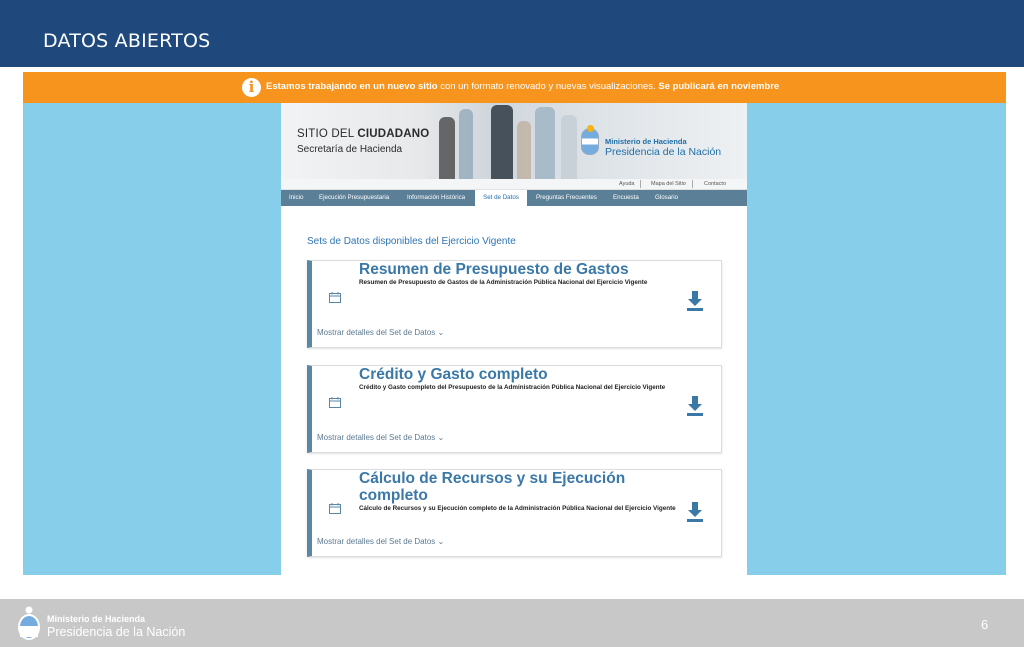  What do you see at coordinates (127, 41) in the screenshot?
I see `slide-title: DATOS ABIERTOS` at bounding box center [127, 41].